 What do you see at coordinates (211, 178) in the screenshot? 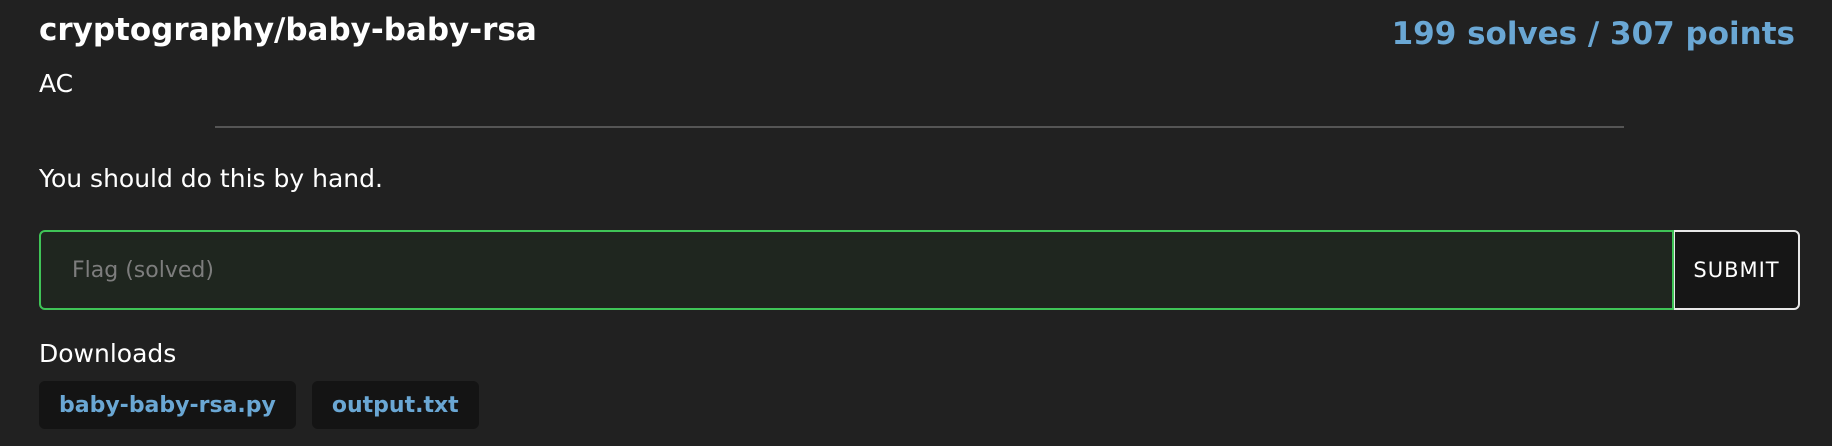
I see `challenge-description: You should do this by hand.` at bounding box center [211, 178].